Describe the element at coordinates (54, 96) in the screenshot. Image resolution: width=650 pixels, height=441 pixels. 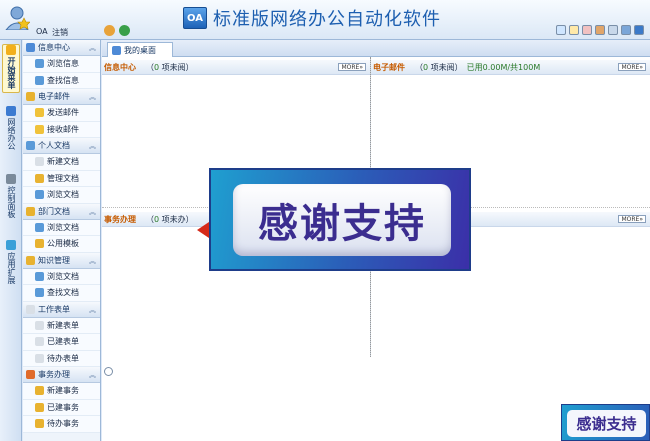
I see `menu-group-label: 电子邮件` at that location.